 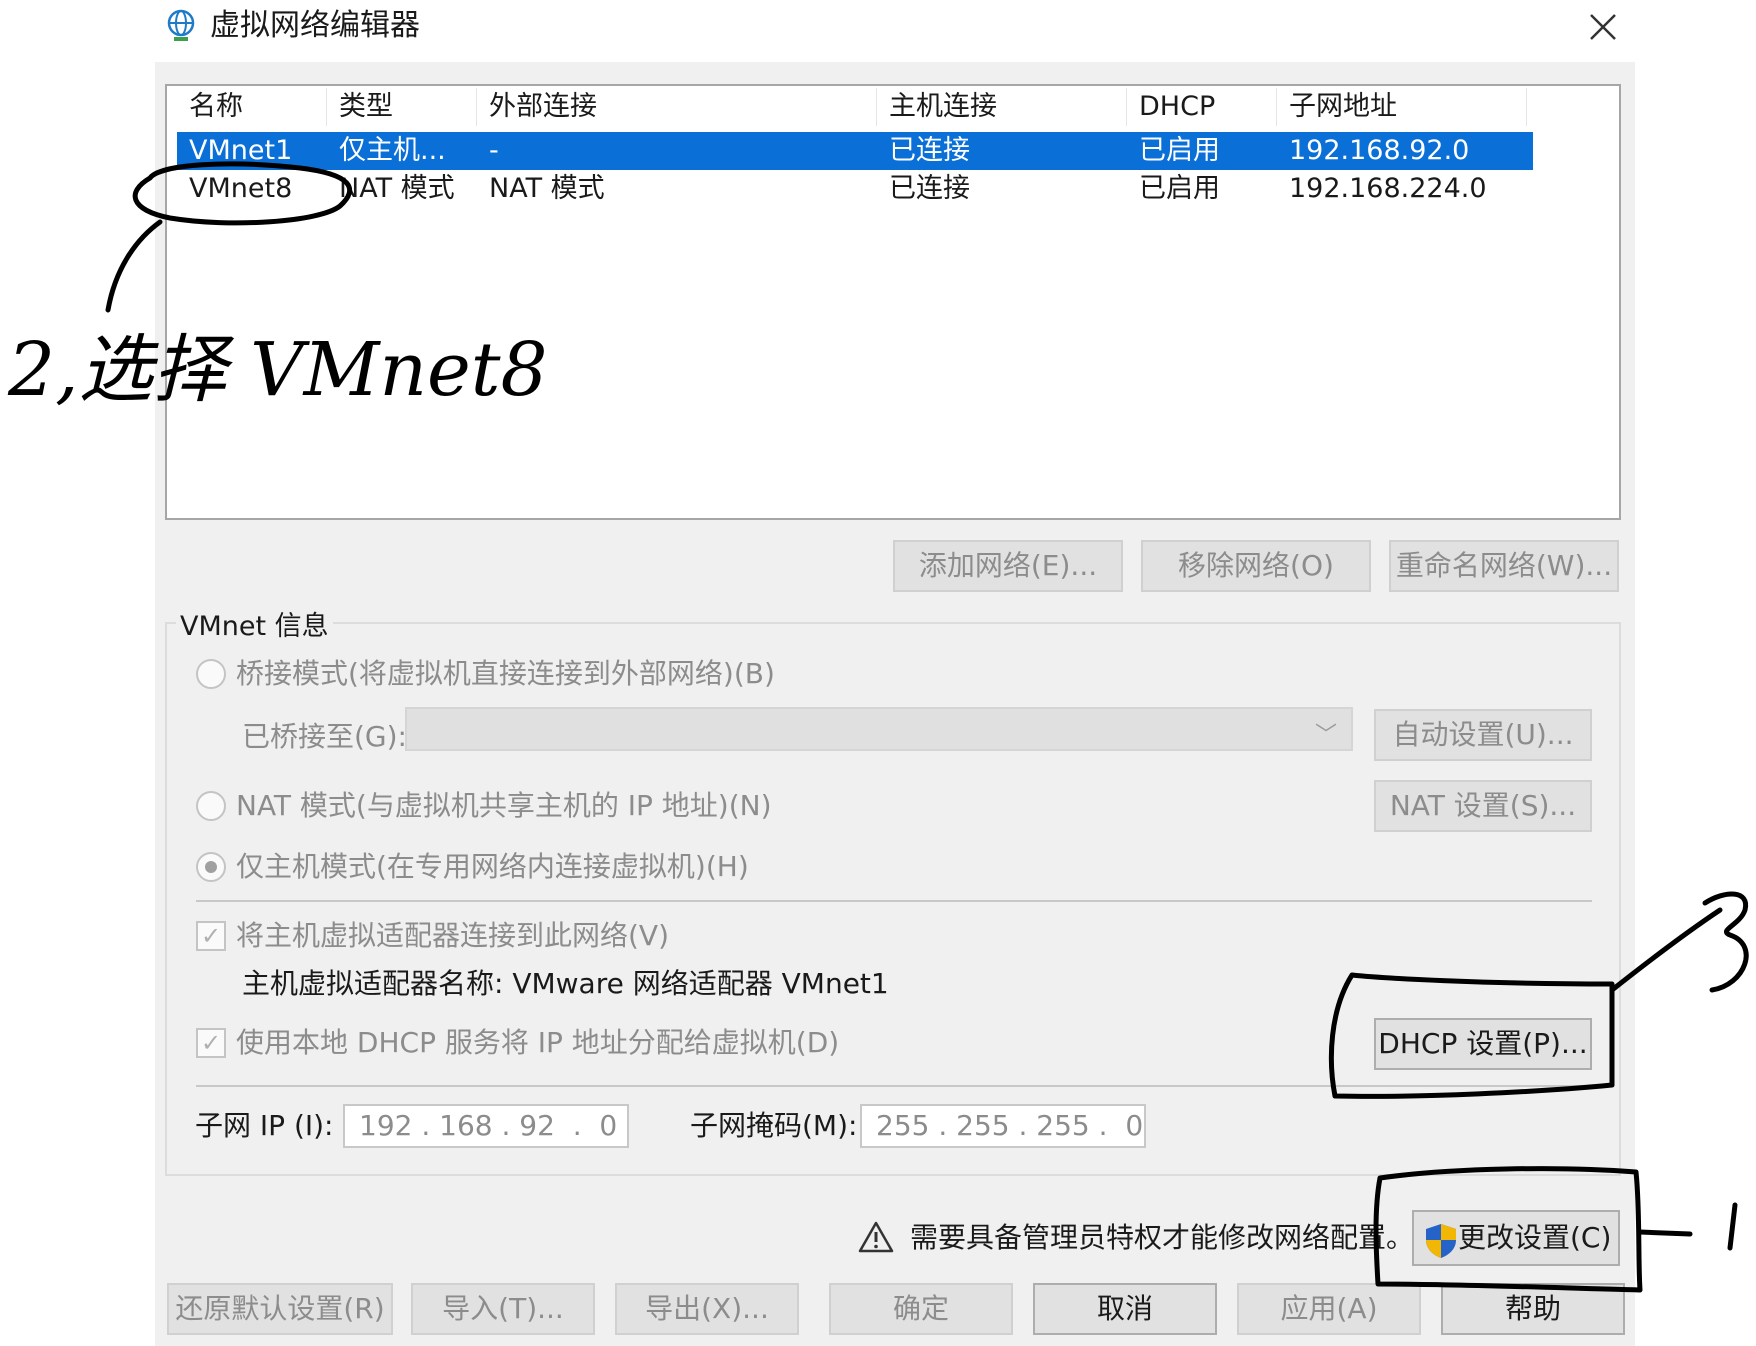 What do you see at coordinates (879, 729) in the screenshot?
I see `bridged-to-select: ﹀` at bounding box center [879, 729].